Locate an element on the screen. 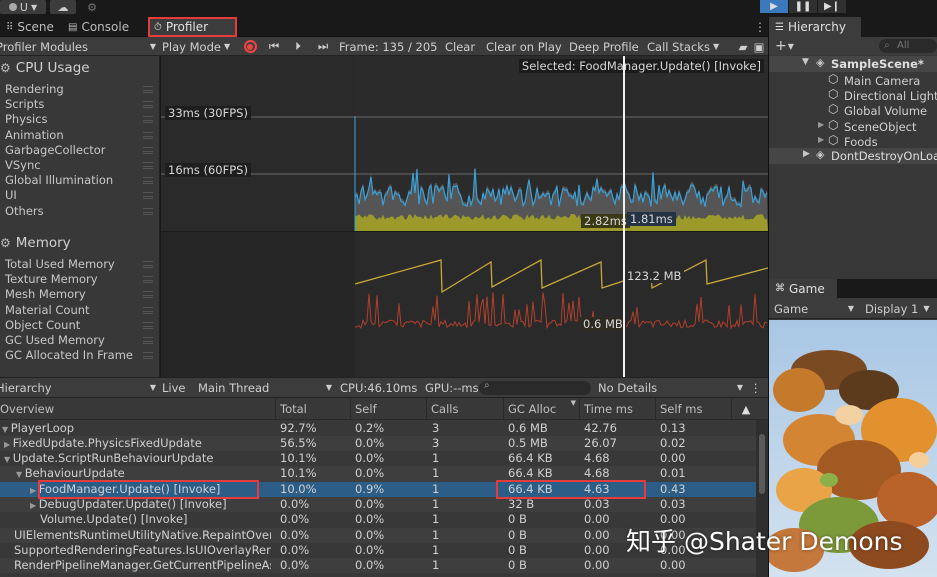  account-dropdown: U ▼ is located at coordinates (23, 7).